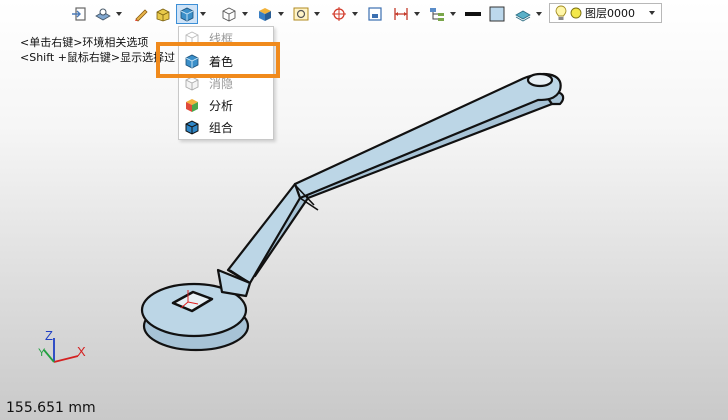 The image size is (728, 420). I want to click on origin-triad, so click(189, 299).